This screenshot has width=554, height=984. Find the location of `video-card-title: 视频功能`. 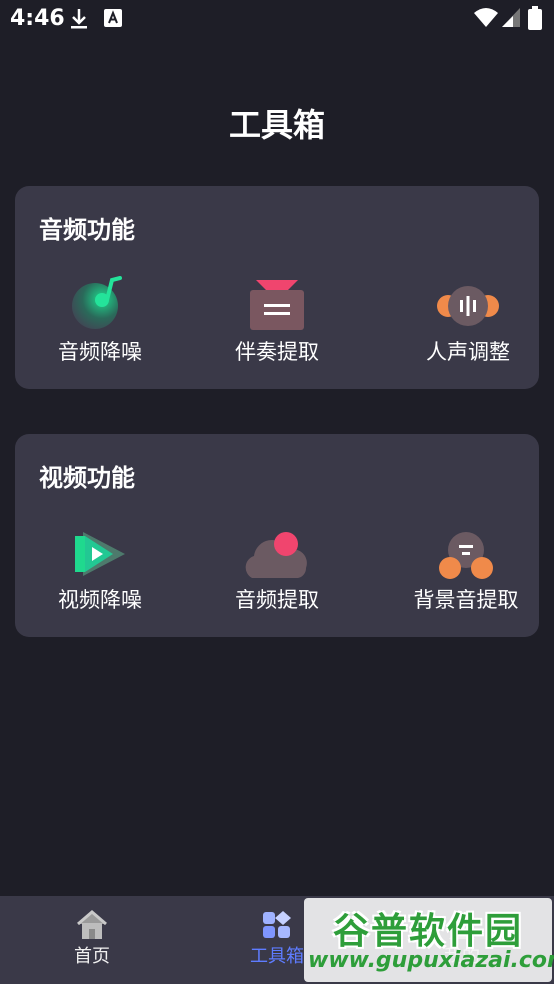

video-card-title: 视频功能 is located at coordinates (87, 478).